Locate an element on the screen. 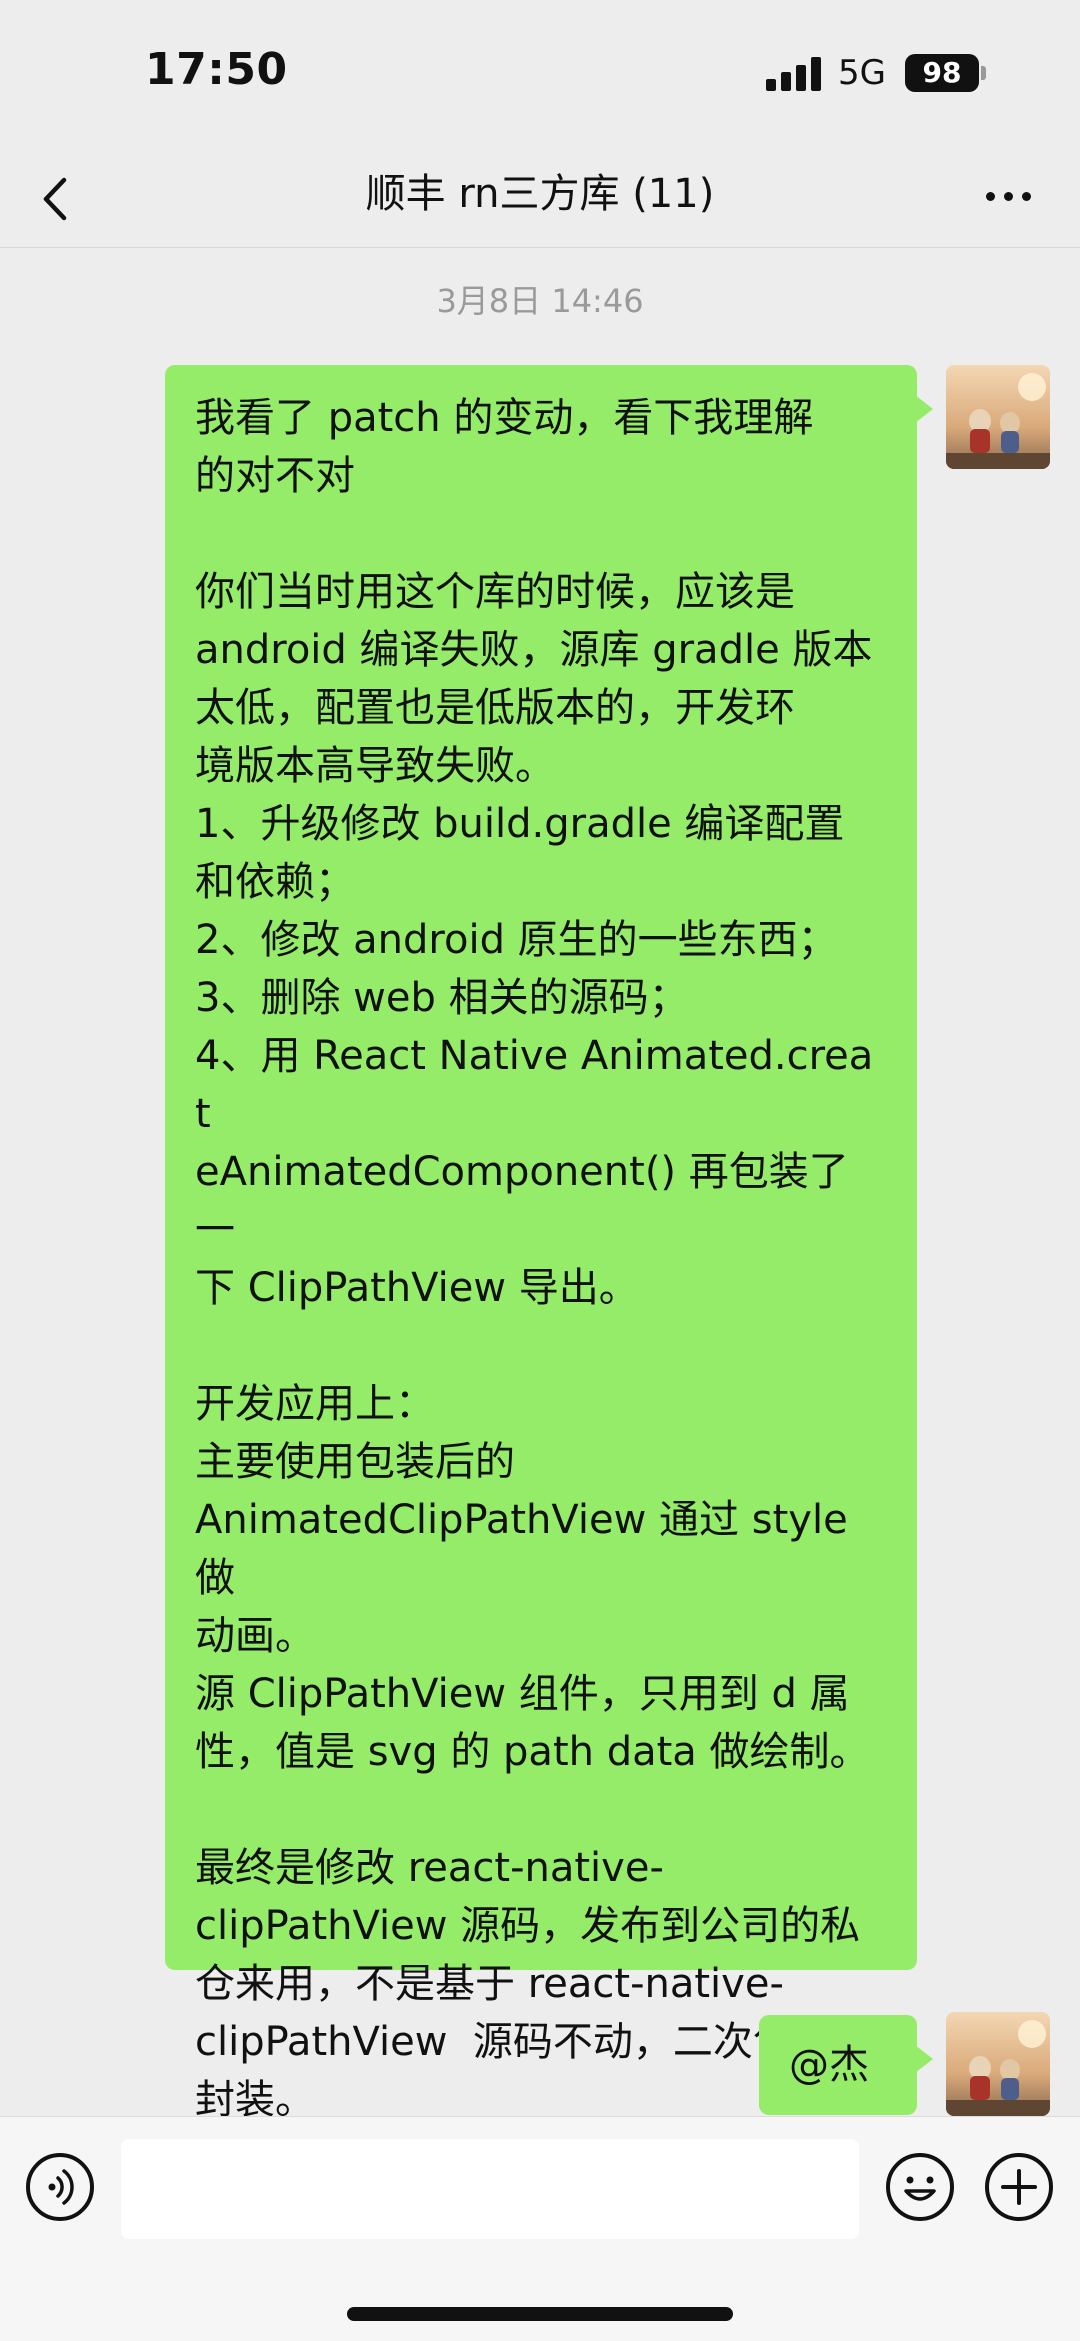 This screenshot has width=1080, height=2341. battery-cap is located at coordinates (983, 73).